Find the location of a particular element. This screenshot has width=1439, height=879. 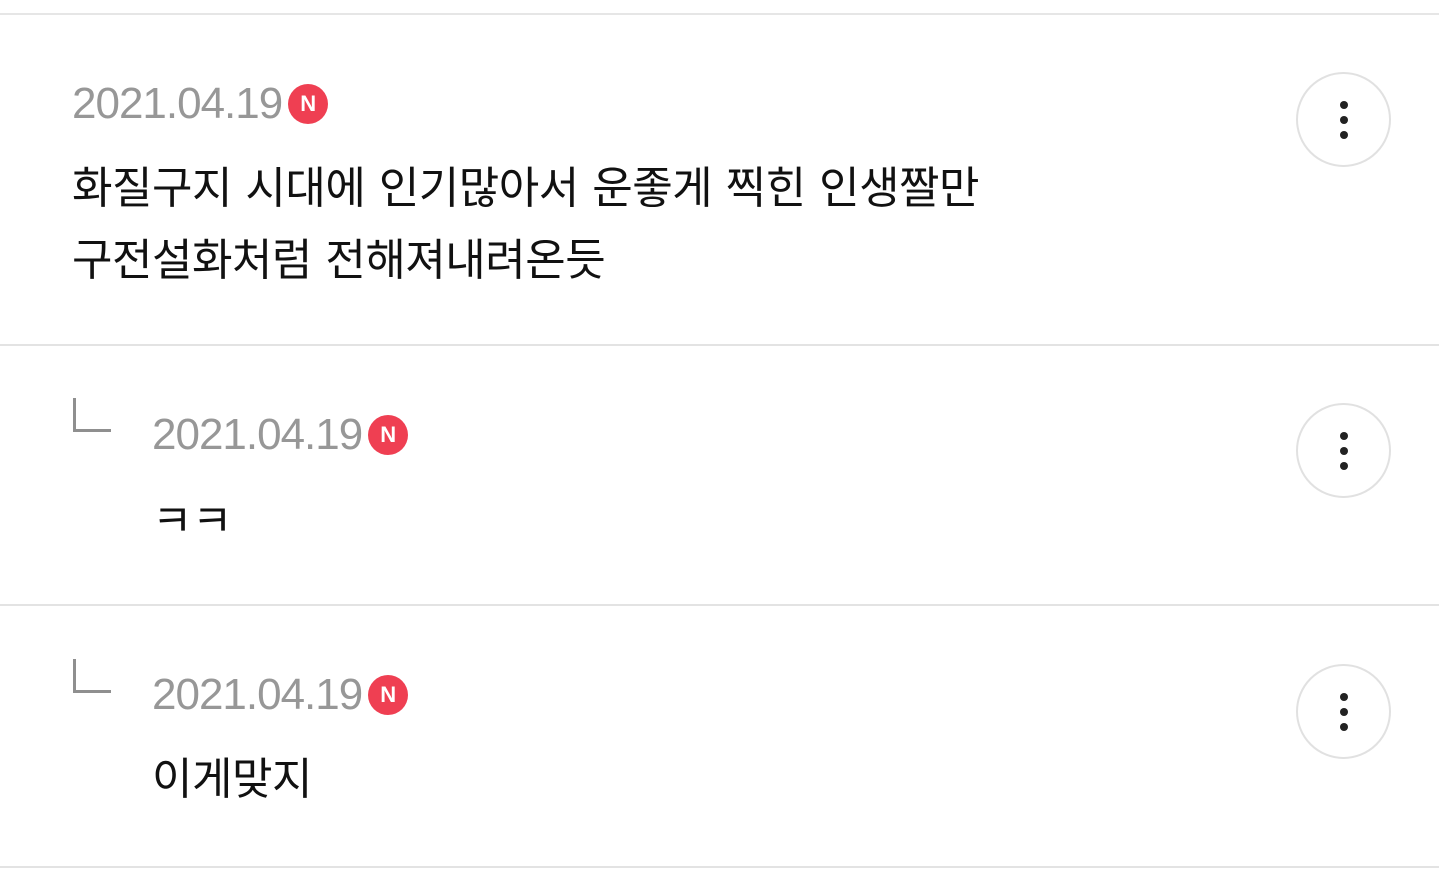

comment-text: ㅋㅋ is located at coordinates (192, 521).